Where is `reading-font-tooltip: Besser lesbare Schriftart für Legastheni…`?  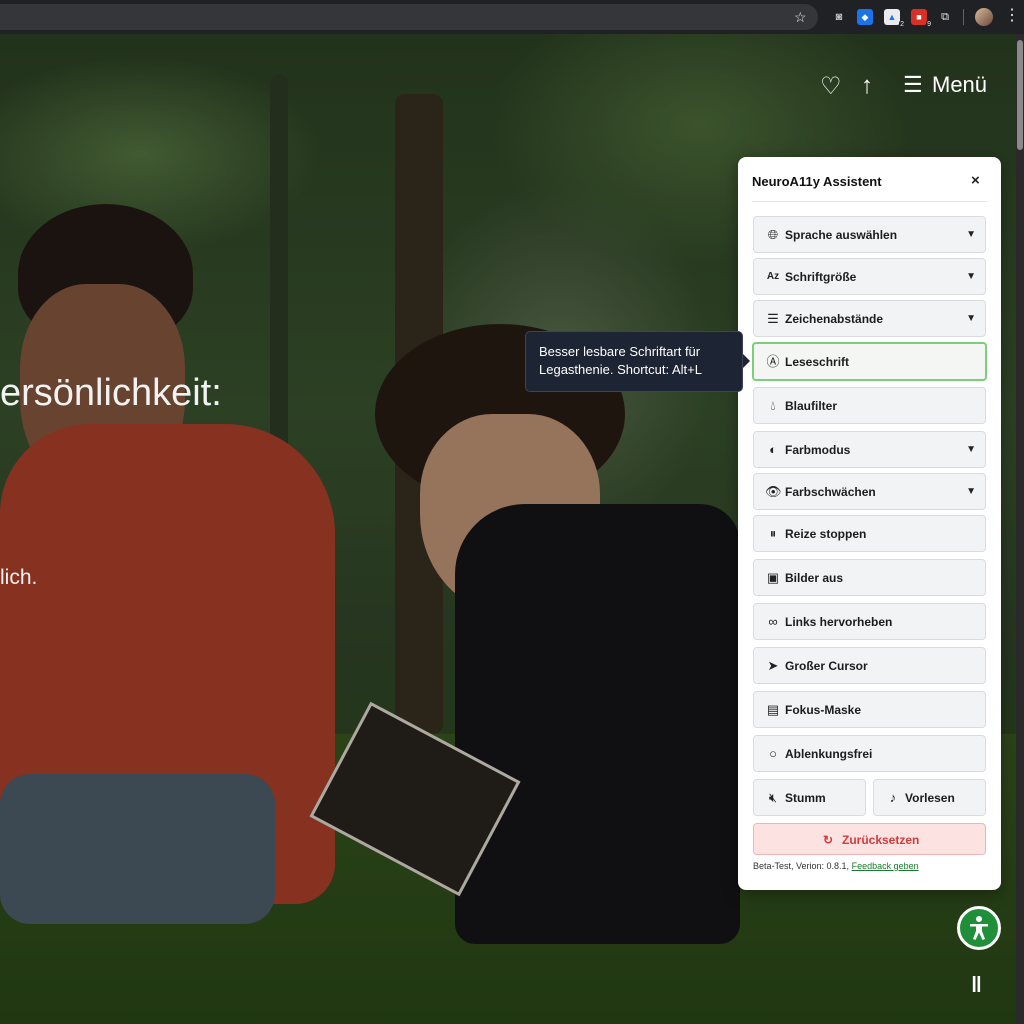 reading-font-tooltip: Besser lesbare Schriftart für Legastheni… is located at coordinates (634, 361).